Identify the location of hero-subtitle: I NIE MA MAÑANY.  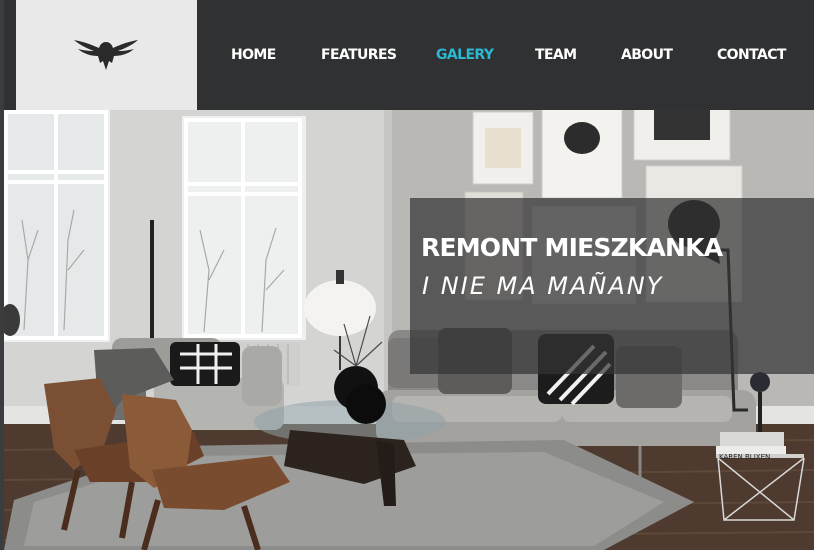
(543, 286).